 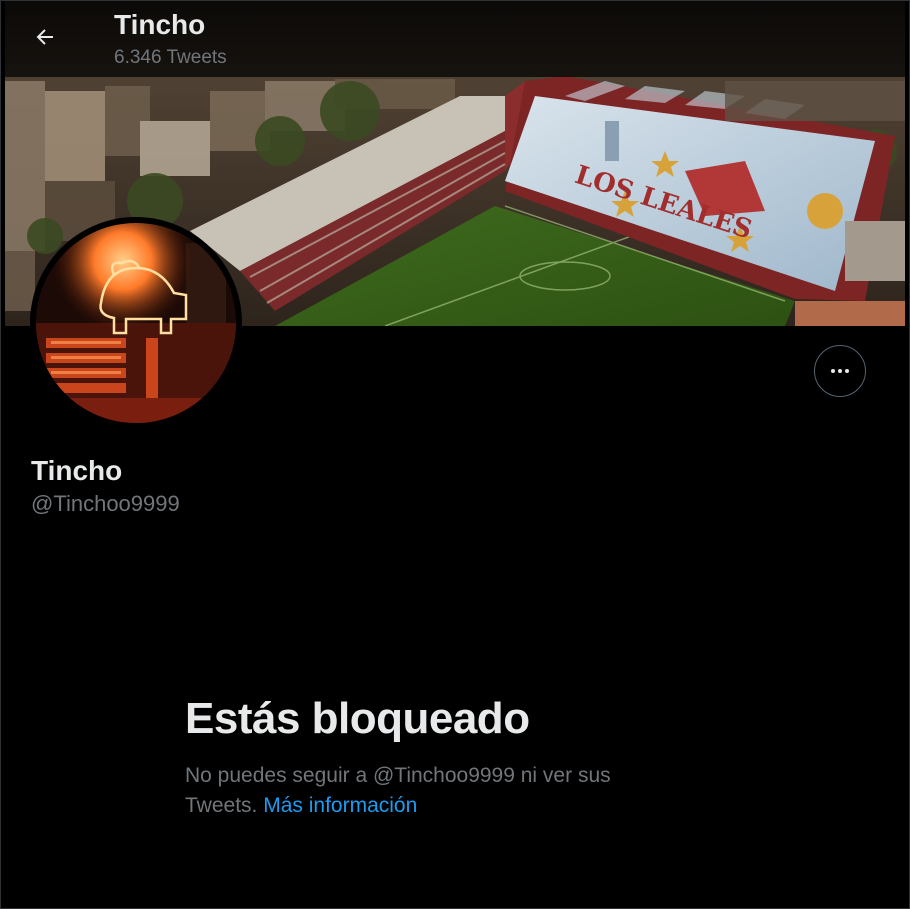 I want to click on back-button, so click(x=45, y=37).